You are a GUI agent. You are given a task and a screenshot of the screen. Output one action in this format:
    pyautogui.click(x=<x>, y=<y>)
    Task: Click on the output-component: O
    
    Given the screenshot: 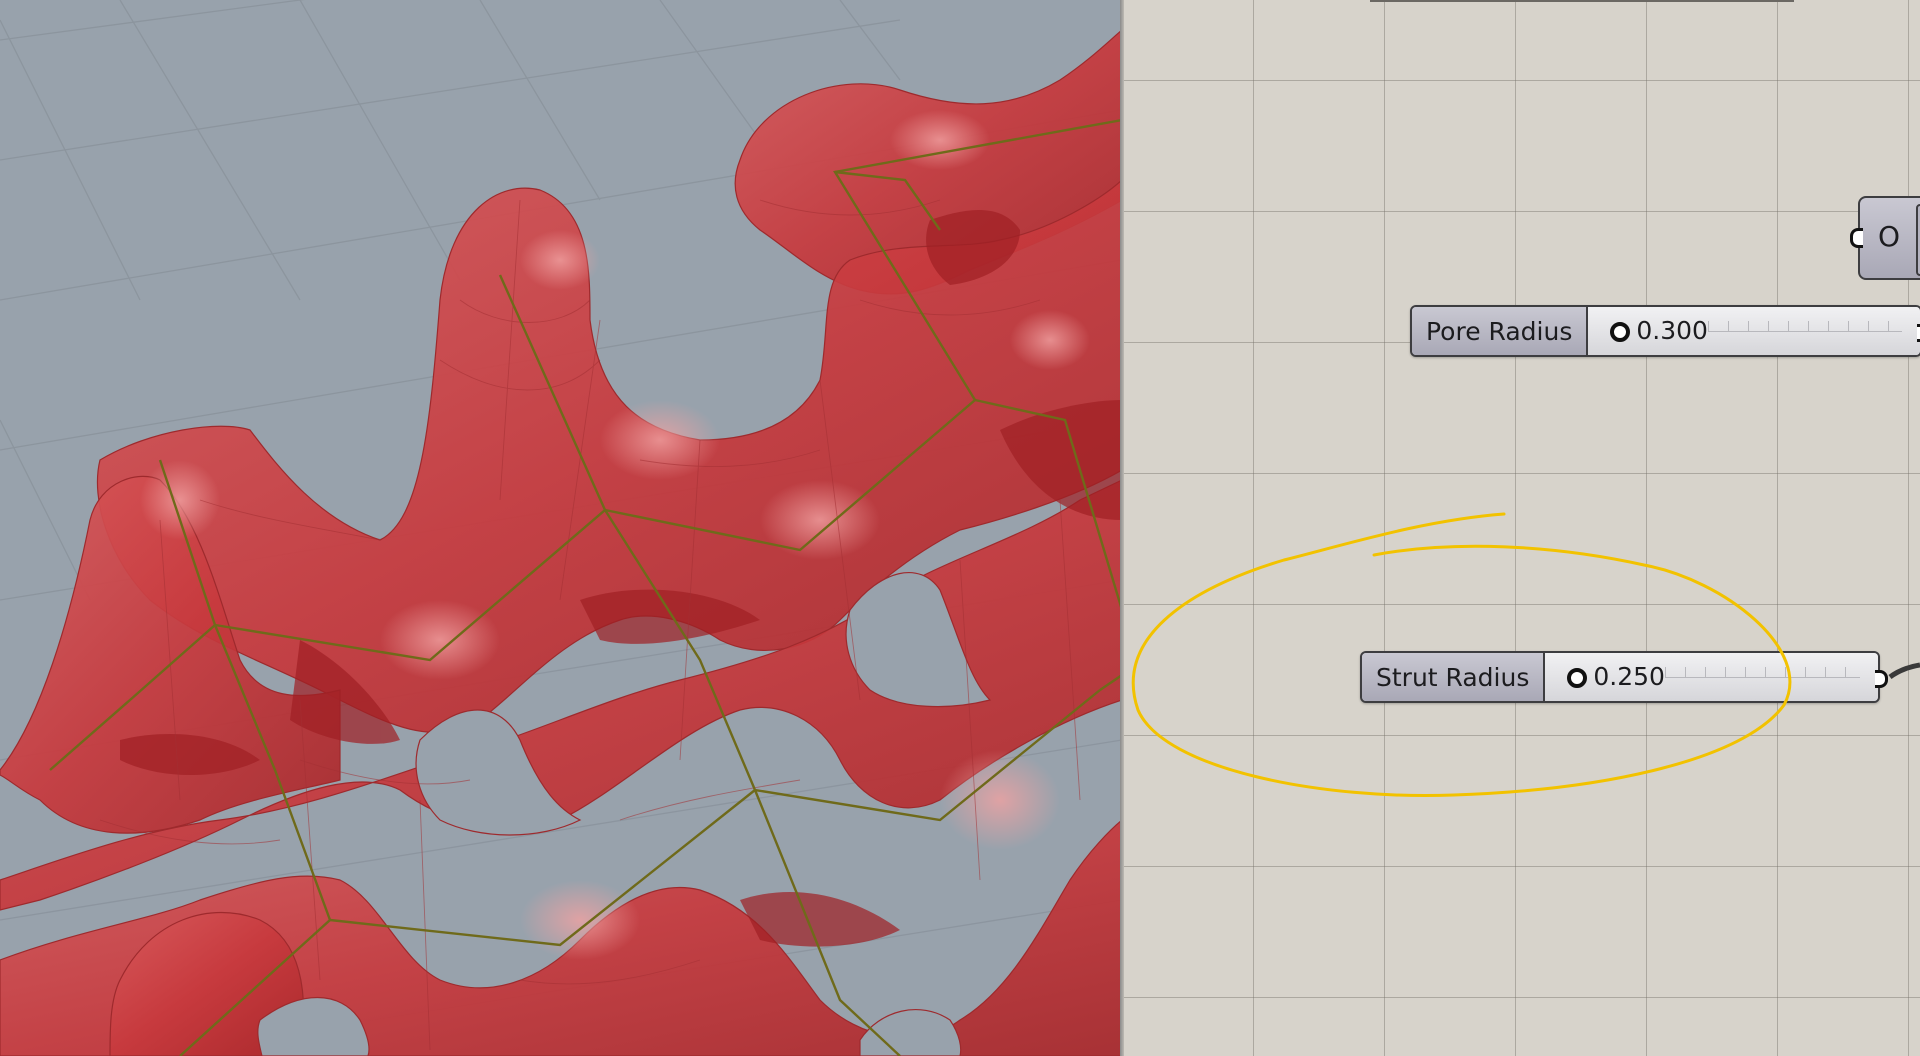 What is the action you would take?
    pyautogui.click(x=1885, y=238)
    